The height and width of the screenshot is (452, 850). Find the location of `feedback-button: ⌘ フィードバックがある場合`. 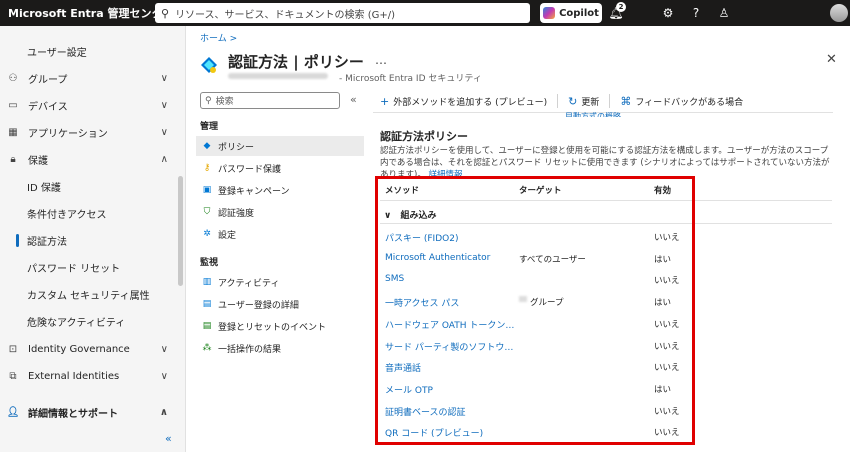

feedback-button: ⌘ フィードバックがある場合 is located at coordinates (681, 101).